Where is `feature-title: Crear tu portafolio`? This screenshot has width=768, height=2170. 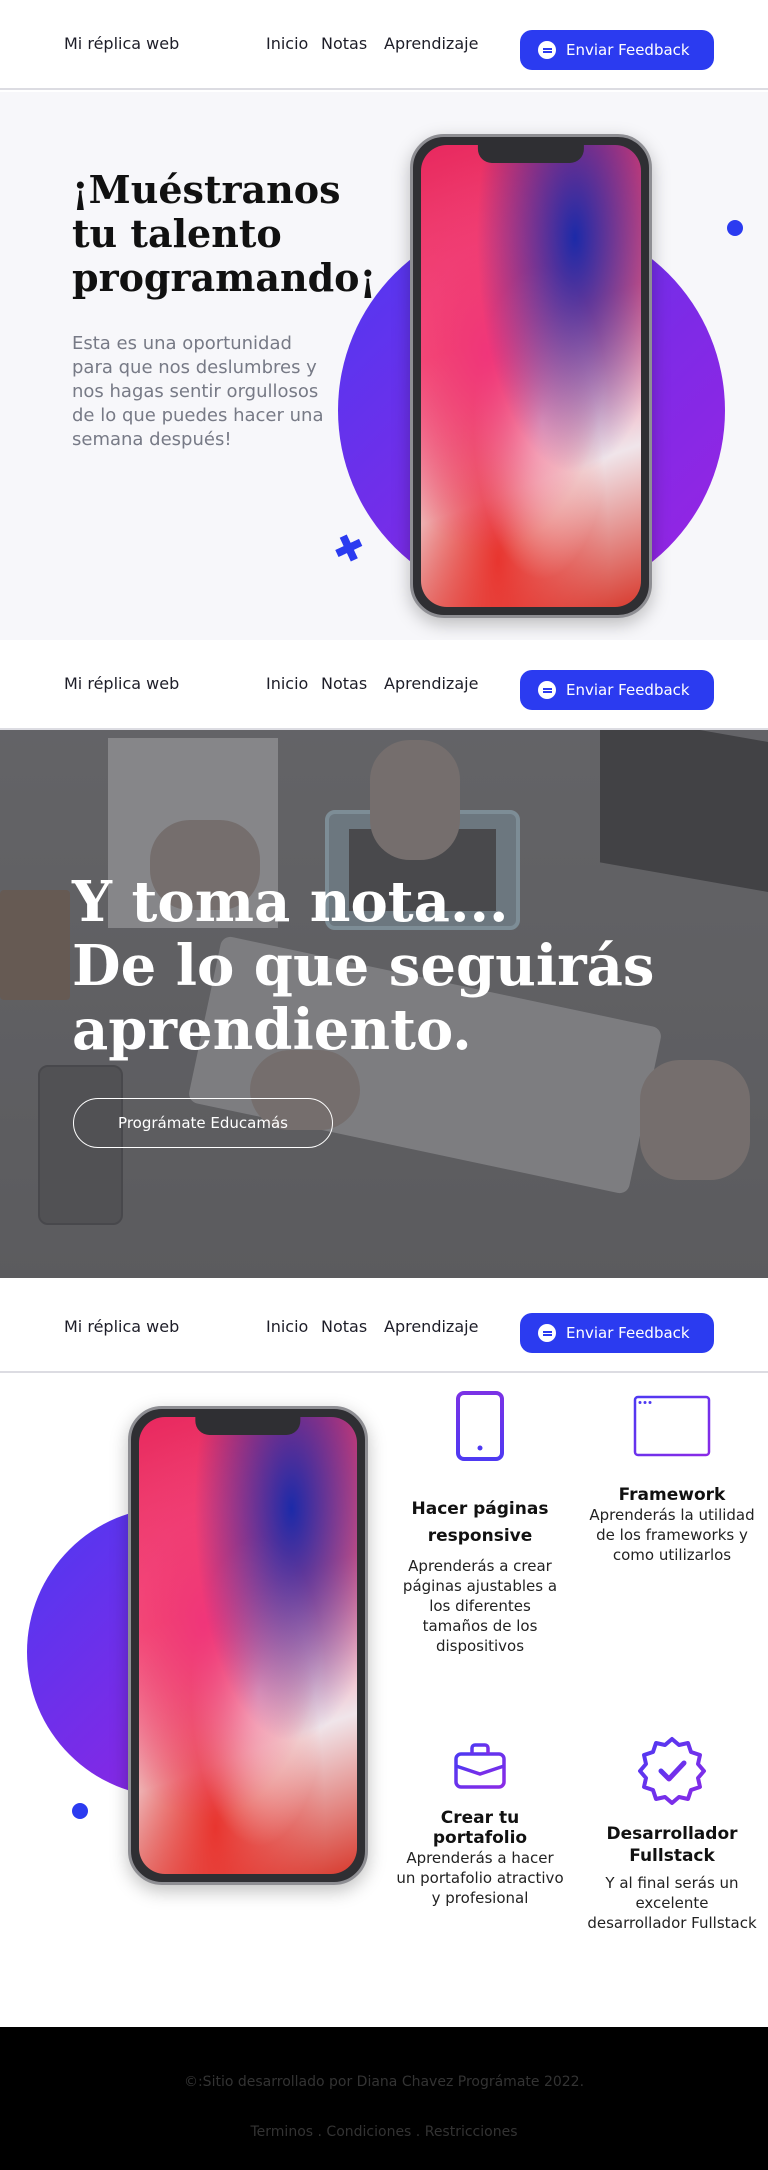 feature-title: Crear tu portafolio is located at coordinates (480, 1828).